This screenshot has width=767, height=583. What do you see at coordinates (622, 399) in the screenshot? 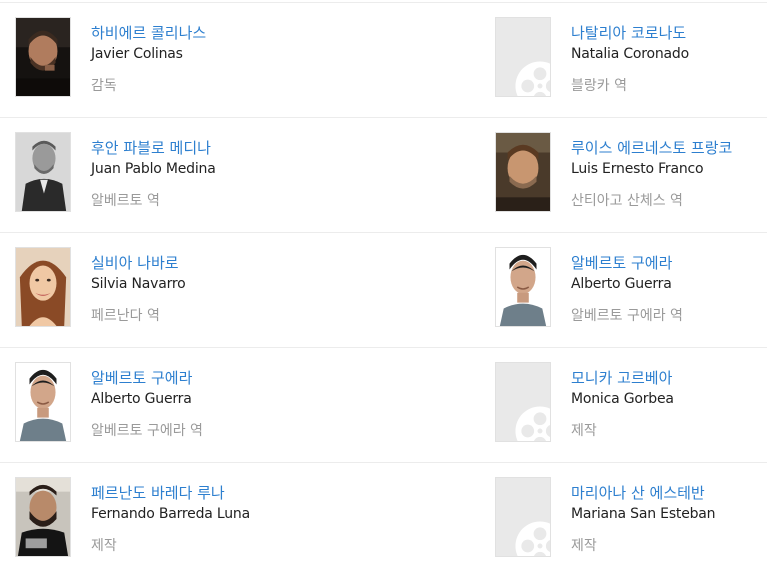
I see `cast-english-name: Monica Gorbea` at bounding box center [622, 399].